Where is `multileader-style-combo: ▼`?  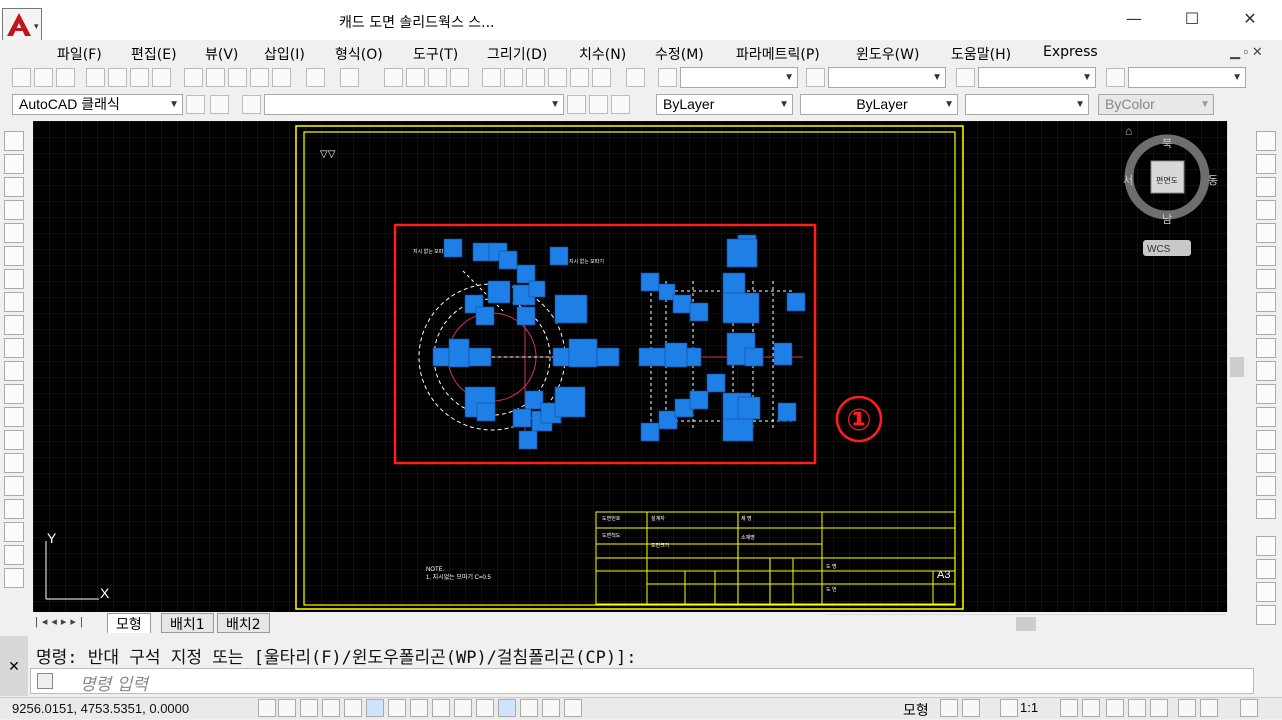
multileader-style-combo: ▼ is located at coordinates (1187, 77).